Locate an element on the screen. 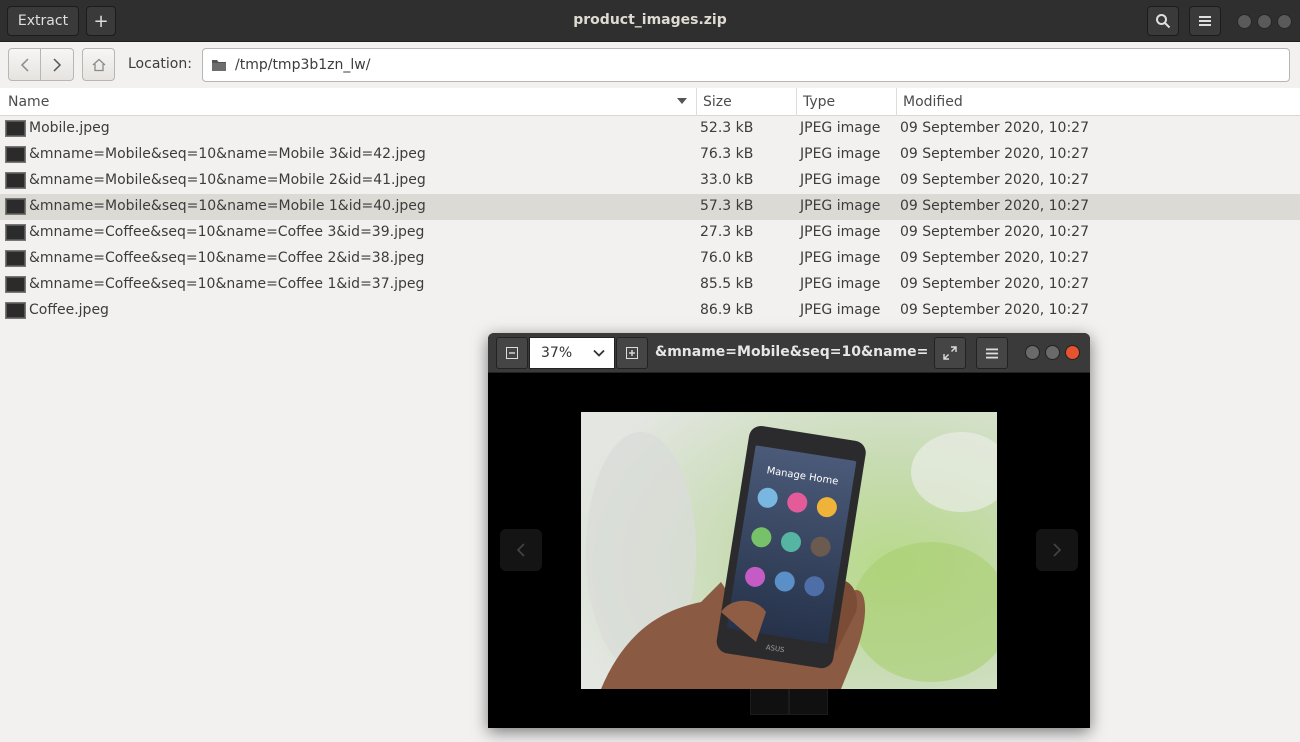 This screenshot has width=1300, height=742. title-bar: Extract + product_images.zip is located at coordinates (650, 21).